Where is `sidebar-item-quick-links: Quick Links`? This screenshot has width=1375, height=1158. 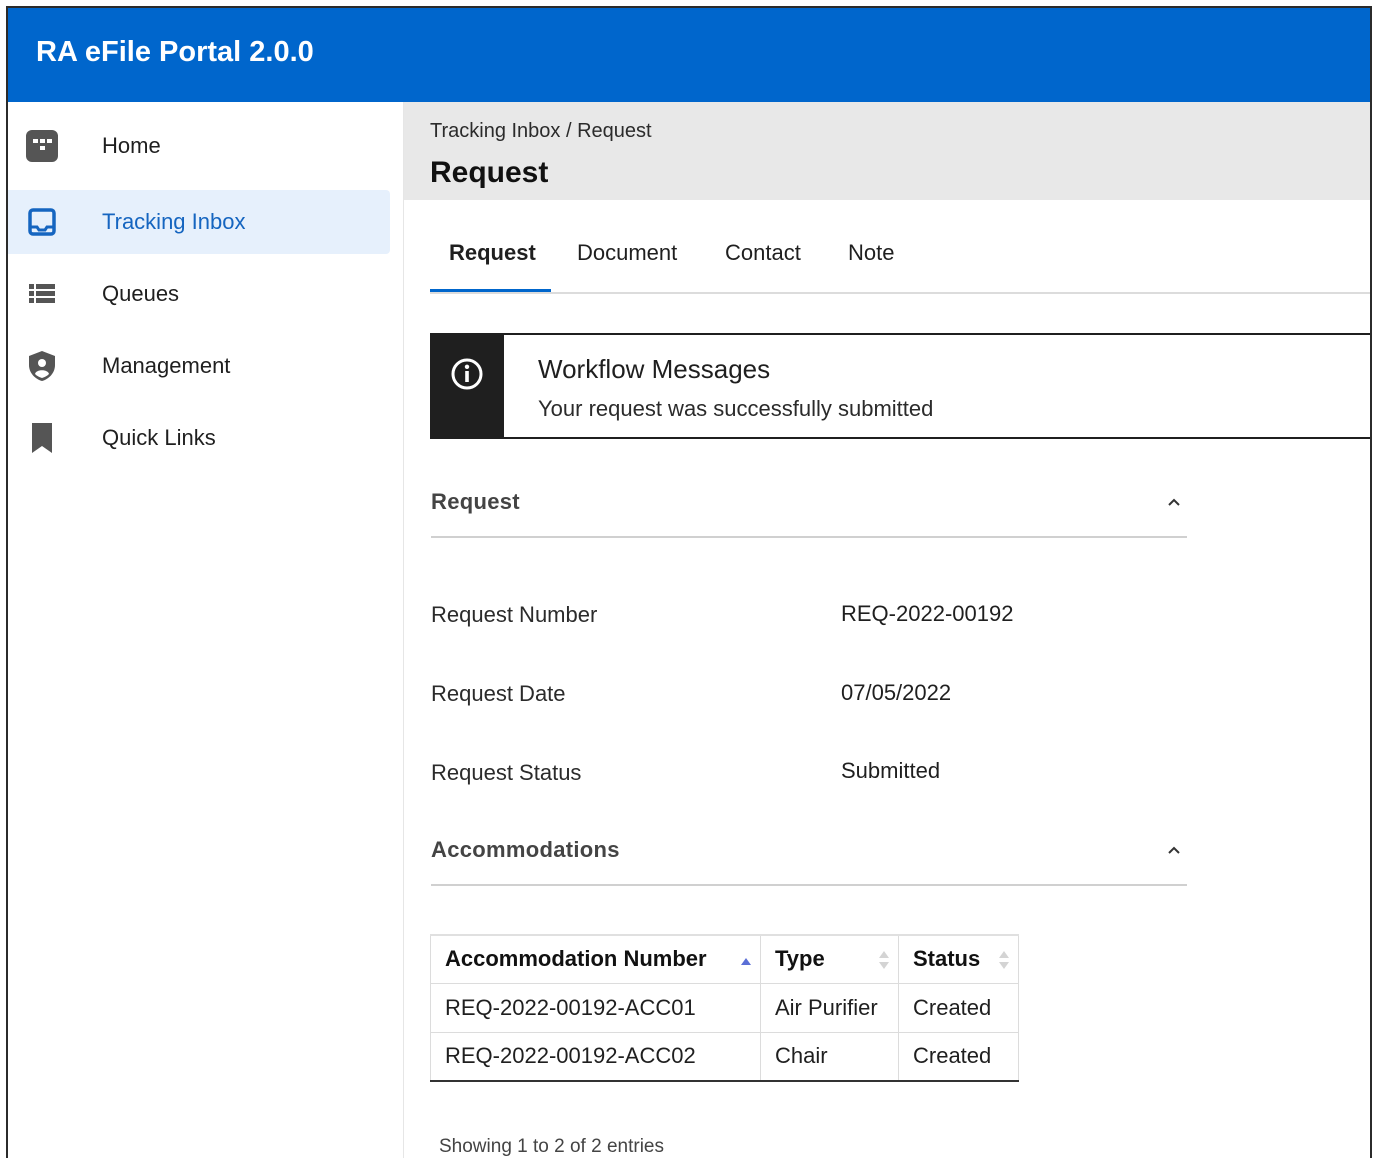
sidebar-item-quick-links: Quick Links is located at coordinates (199, 438).